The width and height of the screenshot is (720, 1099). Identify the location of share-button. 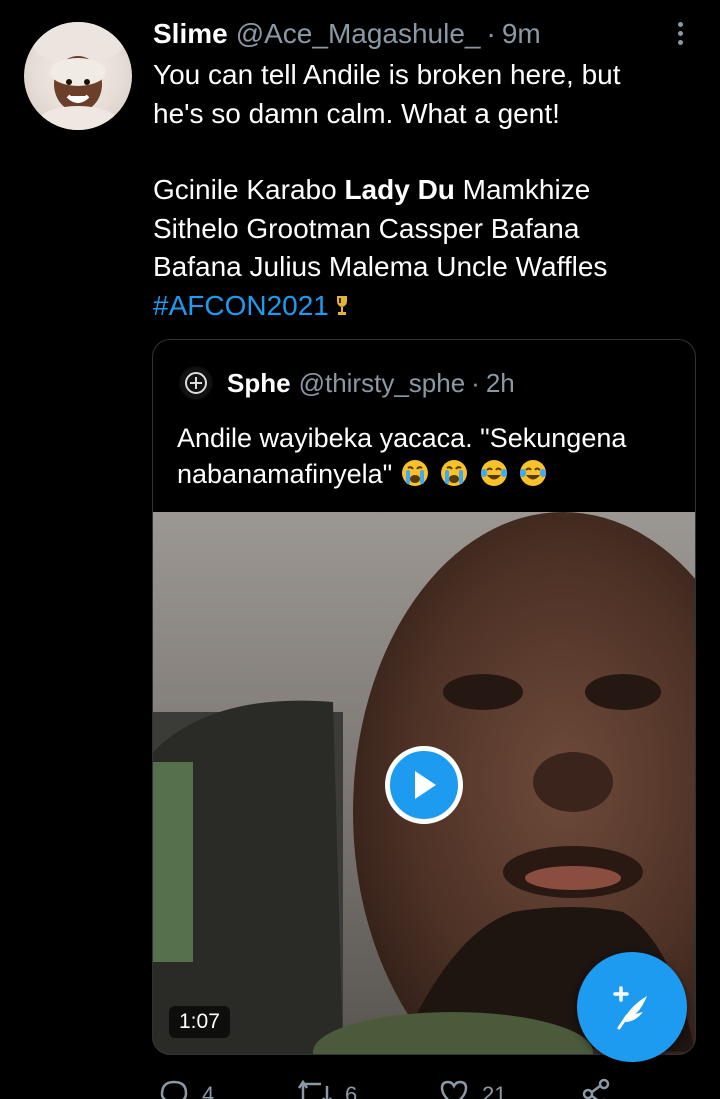
(596, 1088).